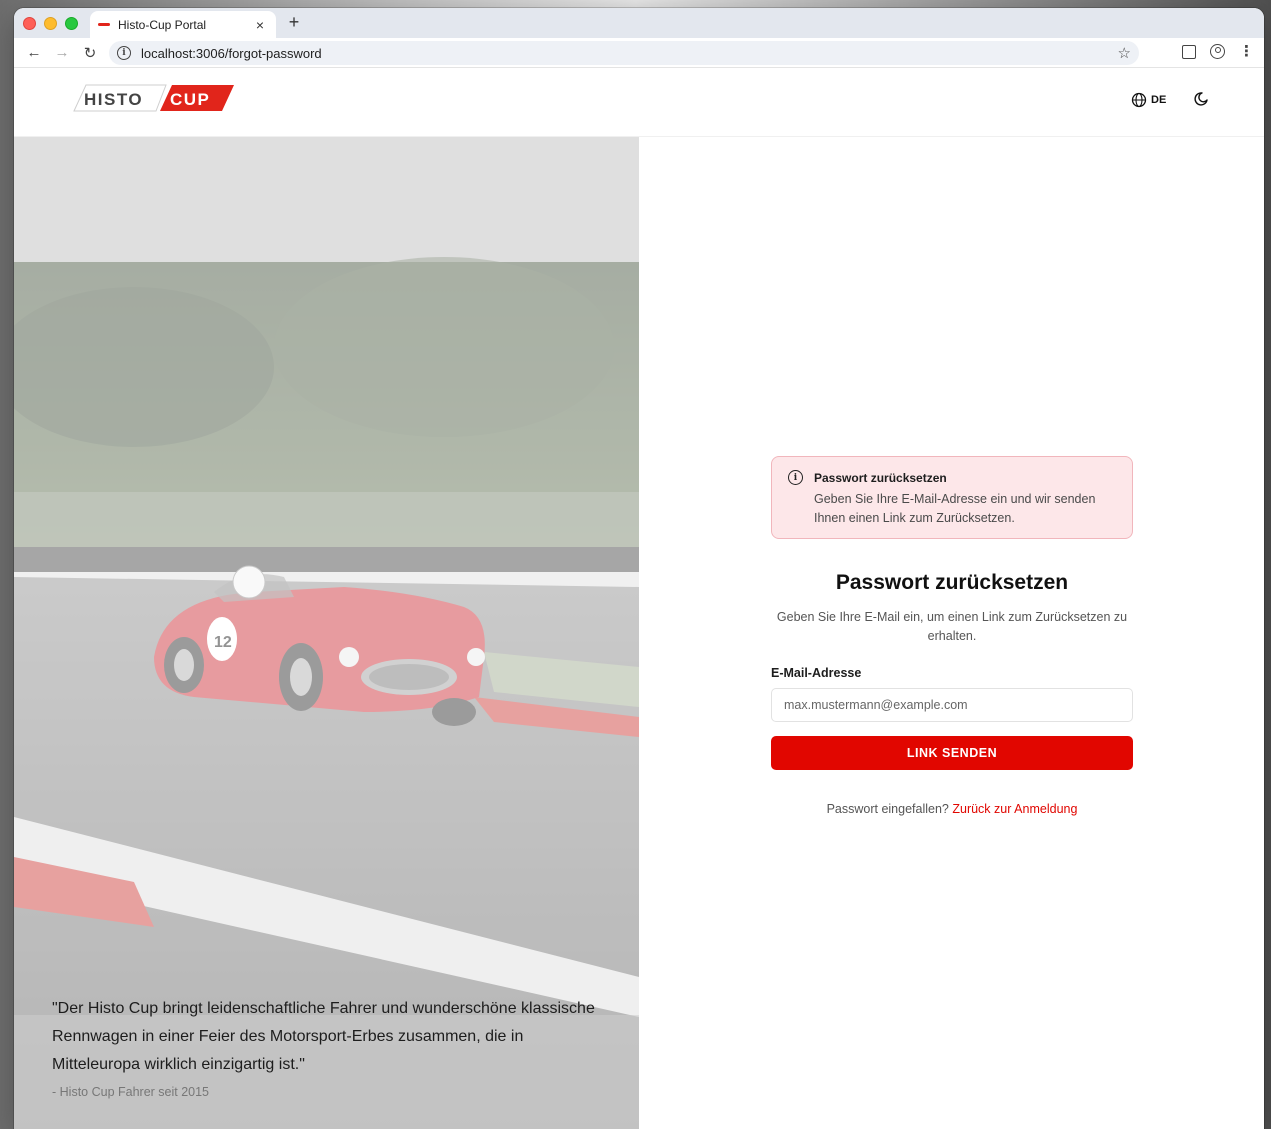 Image resolution: width=1271 pixels, height=1129 pixels. I want to click on toolbar-actions: ⋮, so click(1218, 51).